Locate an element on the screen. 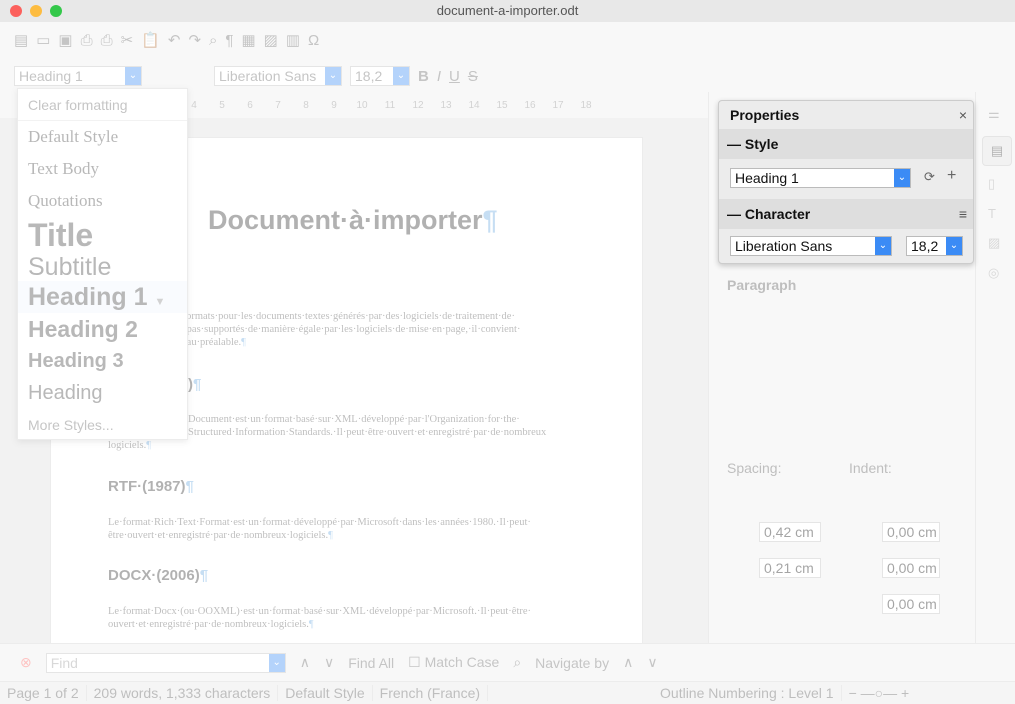 The height and width of the screenshot is (704, 1015). indent-after-field: 0,00 cm is located at coordinates (911, 568).